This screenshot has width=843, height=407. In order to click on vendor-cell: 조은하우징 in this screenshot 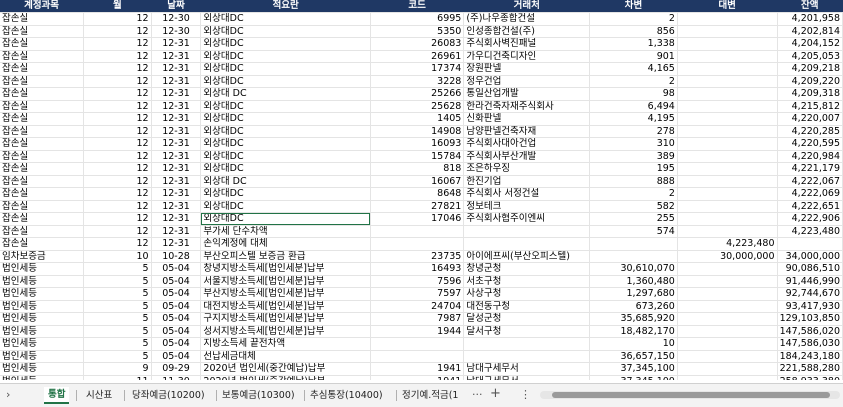, I will do `click(527, 169)`.